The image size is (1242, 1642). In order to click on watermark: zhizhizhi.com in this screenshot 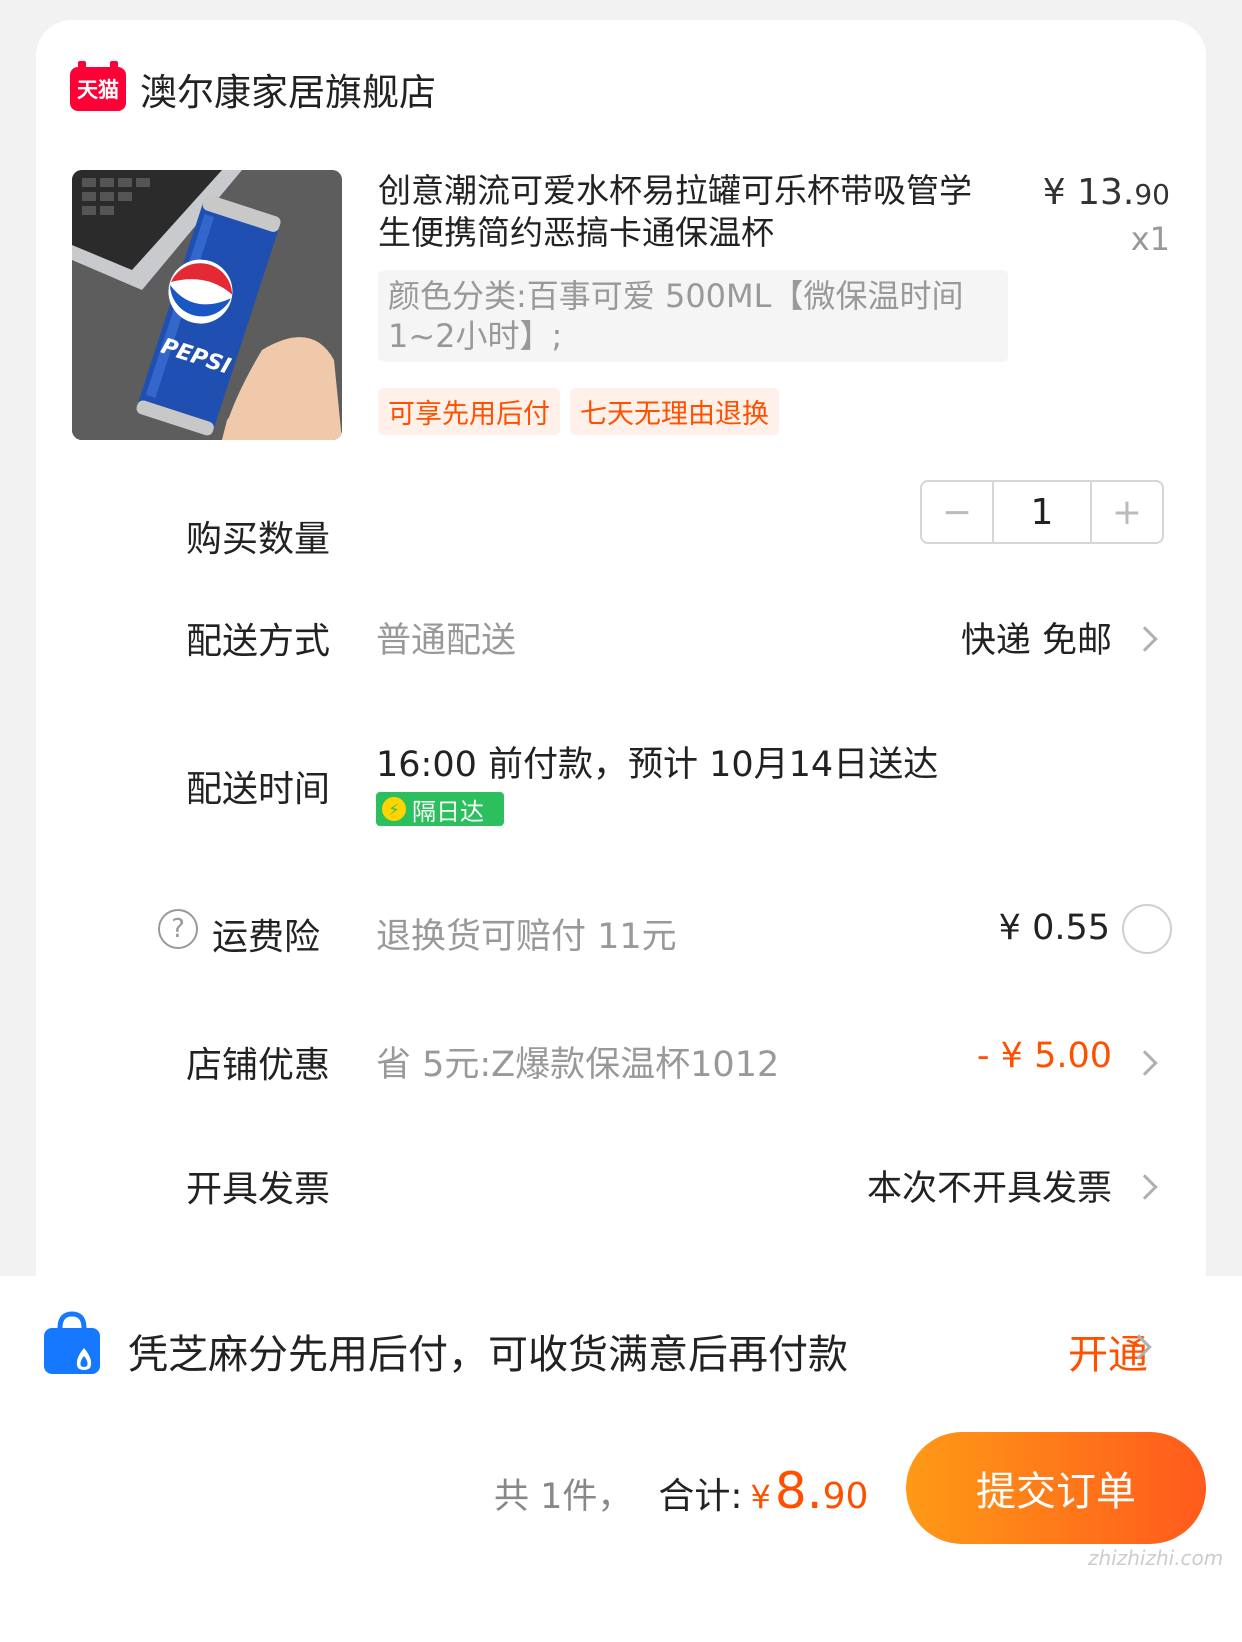, I will do `click(1156, 1558)`.